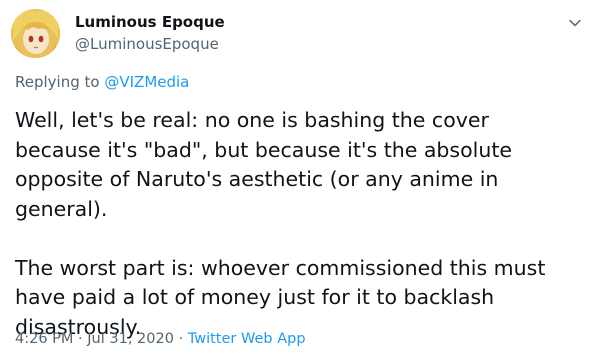 The height and width of the screenshot is (364, 598). I want to click on replying-to-label: Replying to, so click(57, 82).